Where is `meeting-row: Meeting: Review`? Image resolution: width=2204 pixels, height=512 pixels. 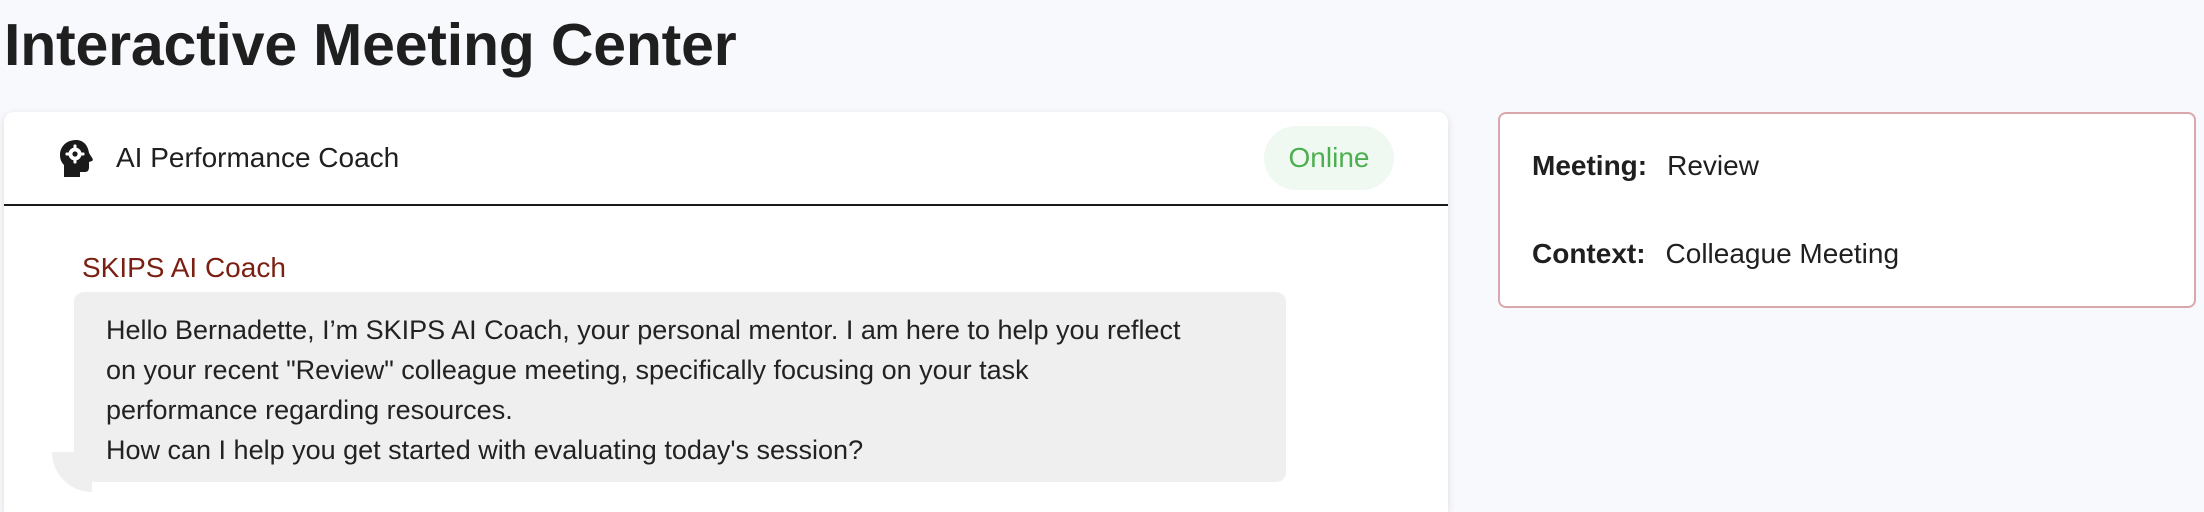 meeting-row: Meeting: Review is located at coordinates (1645, 166).